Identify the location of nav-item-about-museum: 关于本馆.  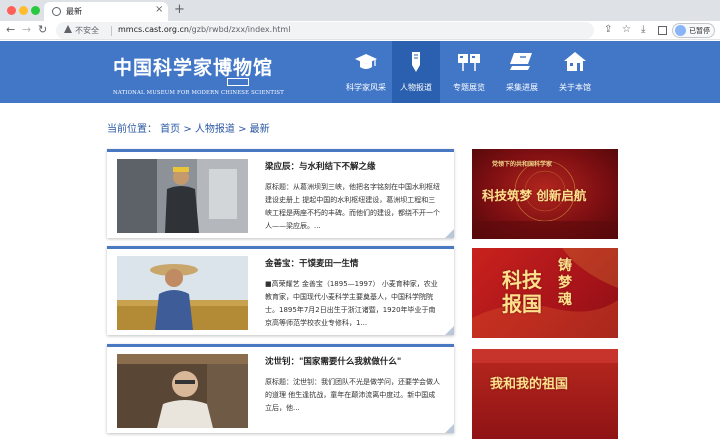
(575, 72).